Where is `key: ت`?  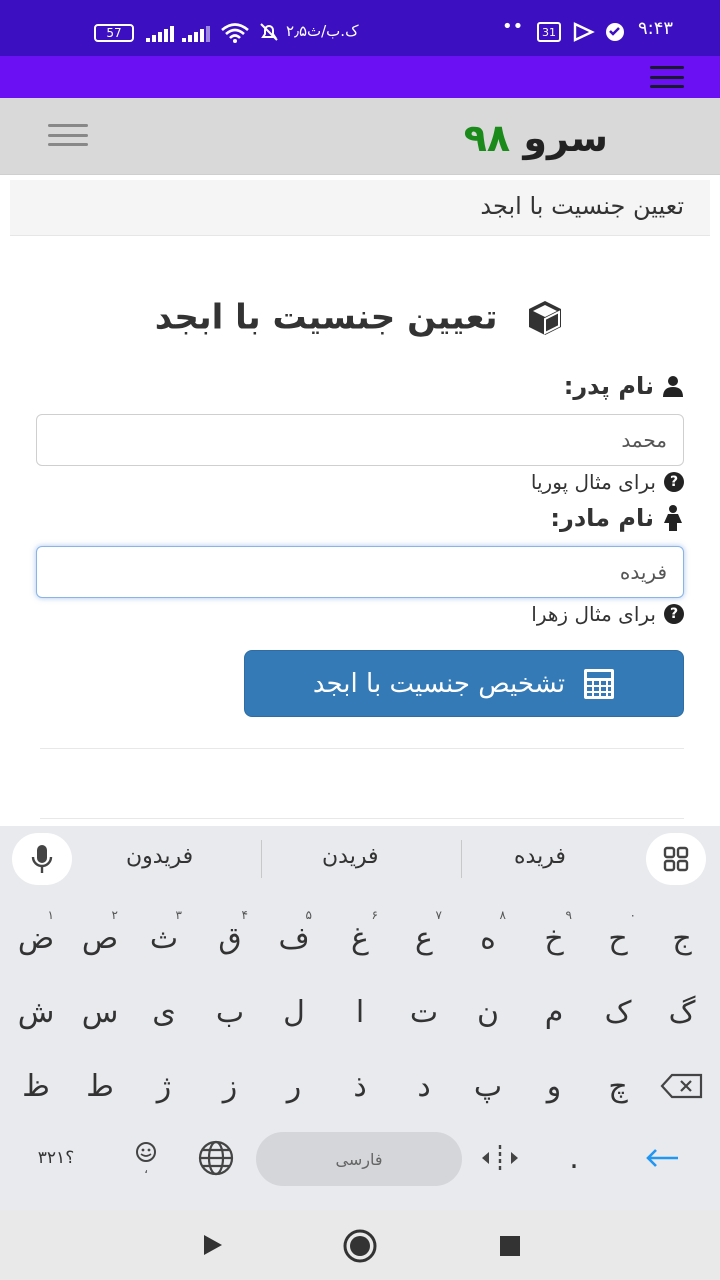
key: ت is located at coordinates (424, 1012).